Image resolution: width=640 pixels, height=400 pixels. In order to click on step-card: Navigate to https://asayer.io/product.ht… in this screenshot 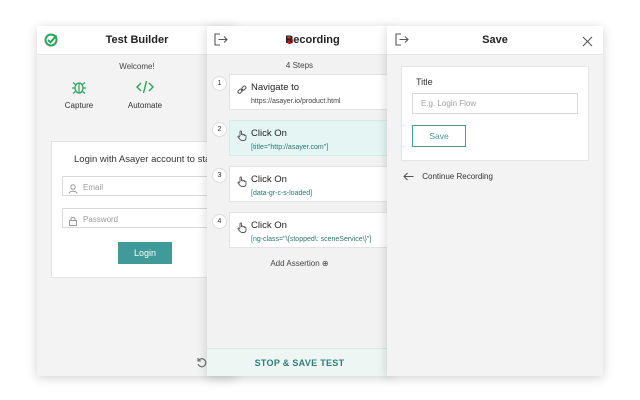, I will do `click(310, 92)`.